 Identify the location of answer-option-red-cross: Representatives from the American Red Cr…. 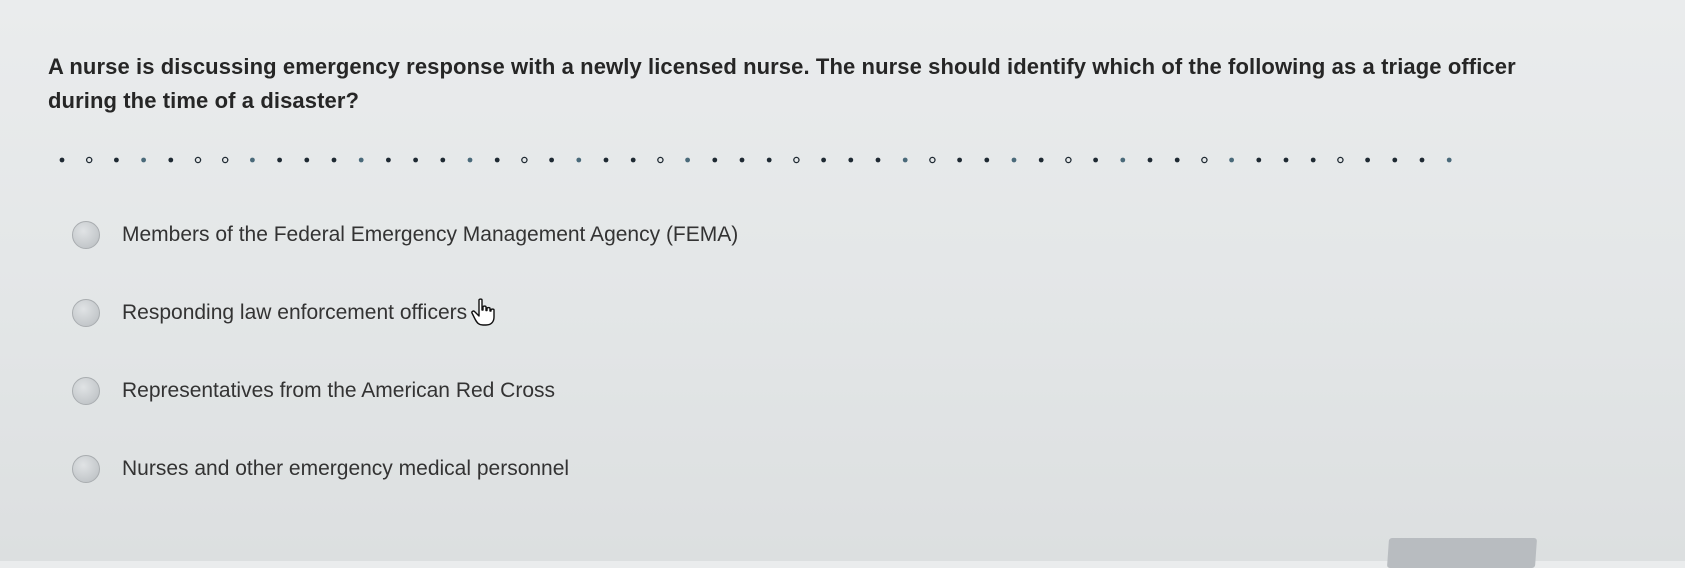
(522, 391).